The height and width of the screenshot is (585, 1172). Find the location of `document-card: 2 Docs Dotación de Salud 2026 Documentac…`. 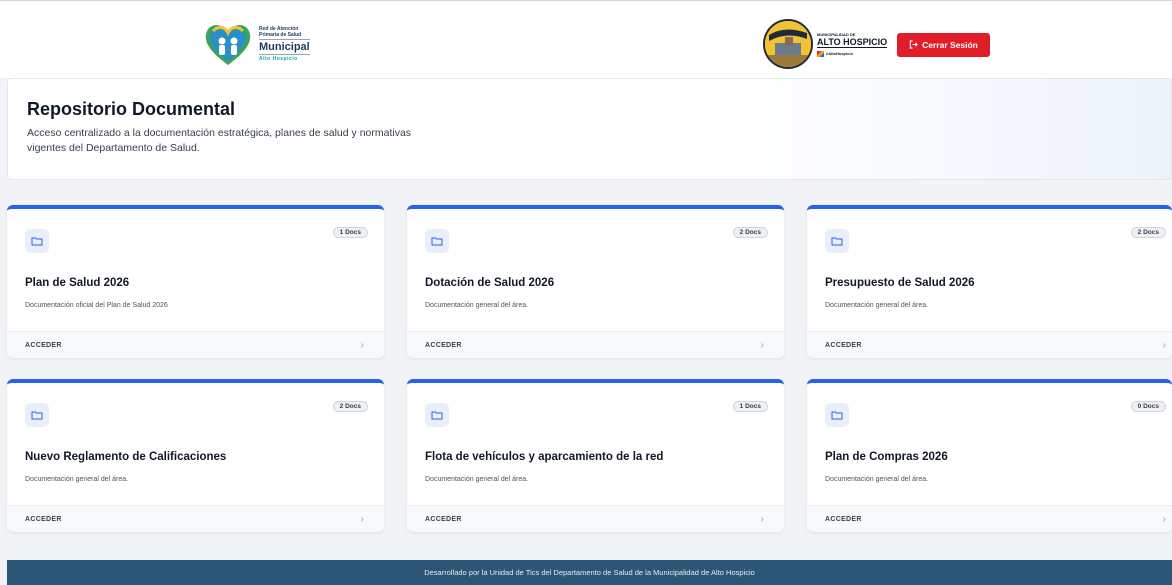

document-card: 2 Docs Dotación de Salud 2026 Documentac… is located at coordinates (595, 281).